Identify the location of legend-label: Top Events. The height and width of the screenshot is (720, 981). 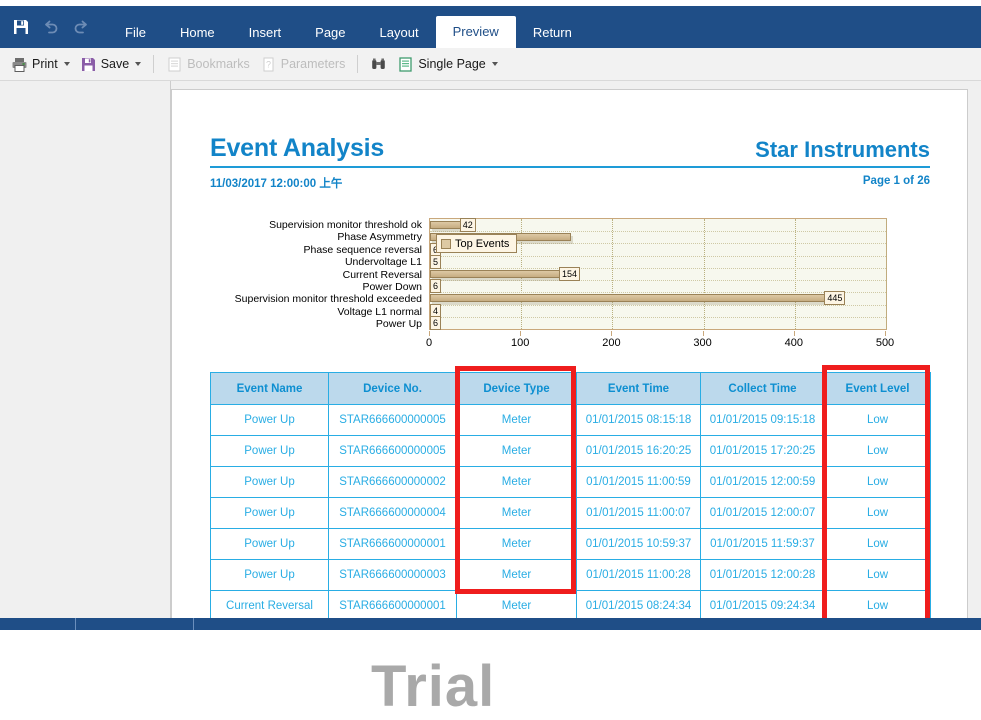
(482, 243).